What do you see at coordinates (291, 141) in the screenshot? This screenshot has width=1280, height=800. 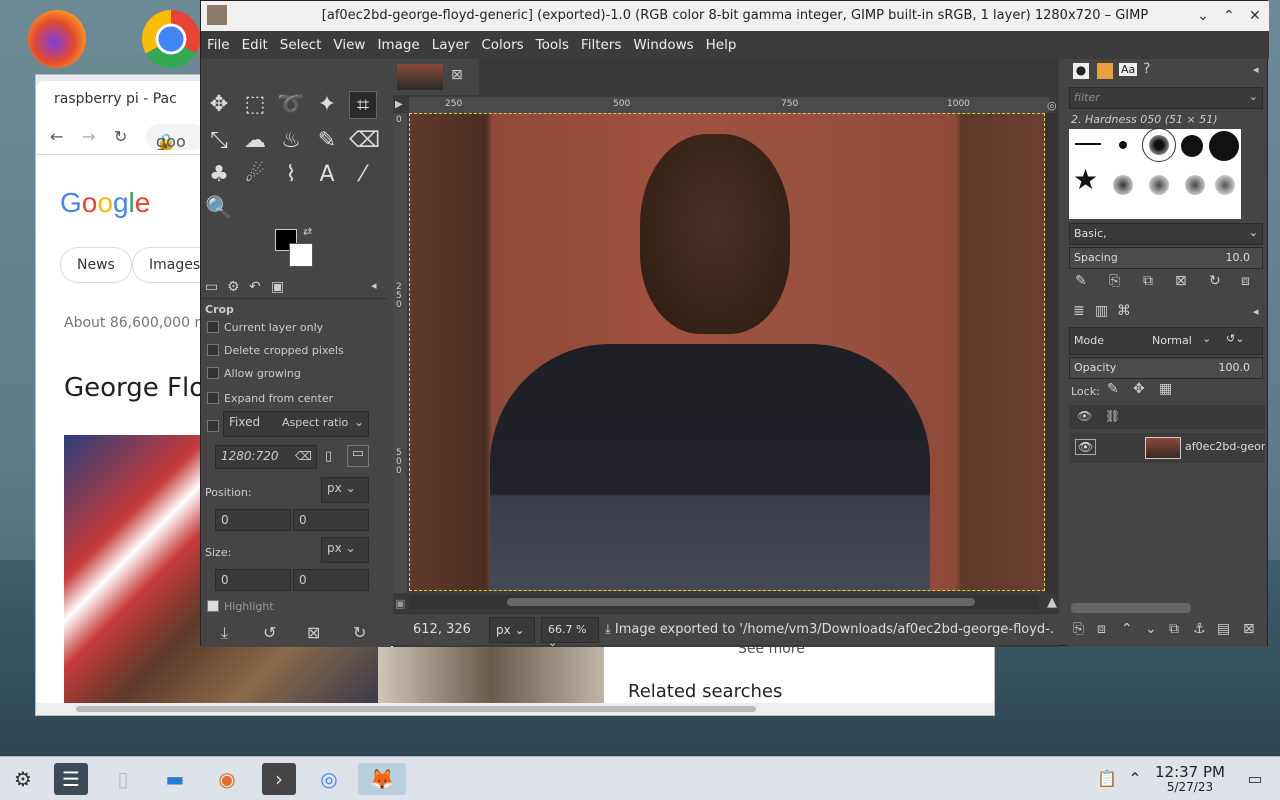 I see `bucket-fill-icon: ♨` at bounding box center [291, 141].